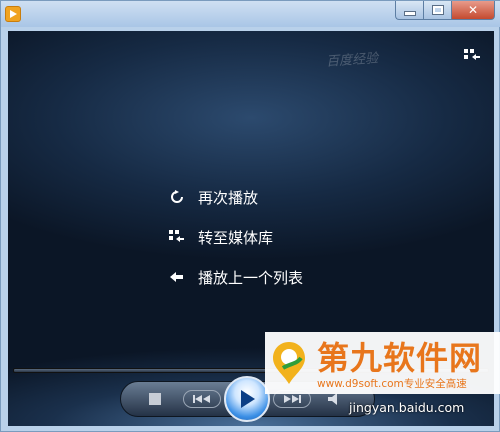 The height and width of the screenshot is (432, 500). What do you see at coordinates (472, 56) in the screenshot?
I see `switch-to-library-icon` at bounding box center [472, 56].